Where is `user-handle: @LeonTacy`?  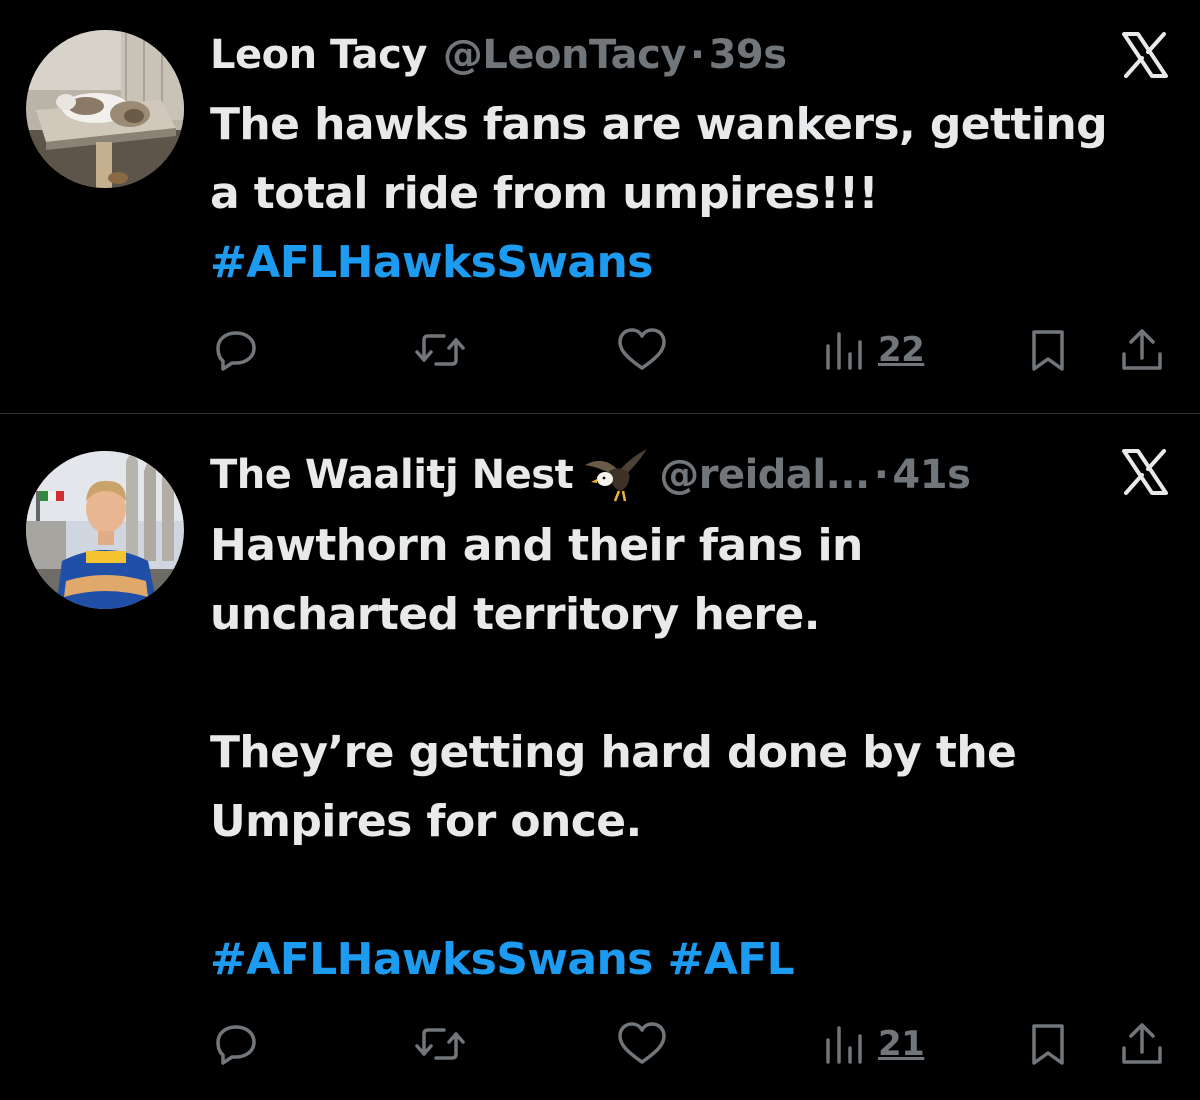 user-handle: @LeonTacy is located at coordinates (564, 55).